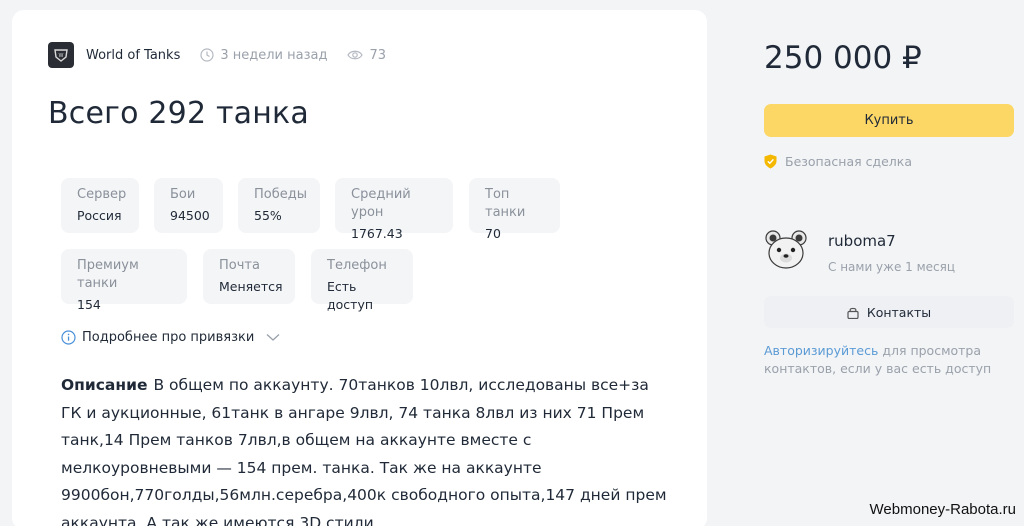 This screenshot has height=526, width=1024. I want to click on stat-value: Есть доступ, so click(350, 295).